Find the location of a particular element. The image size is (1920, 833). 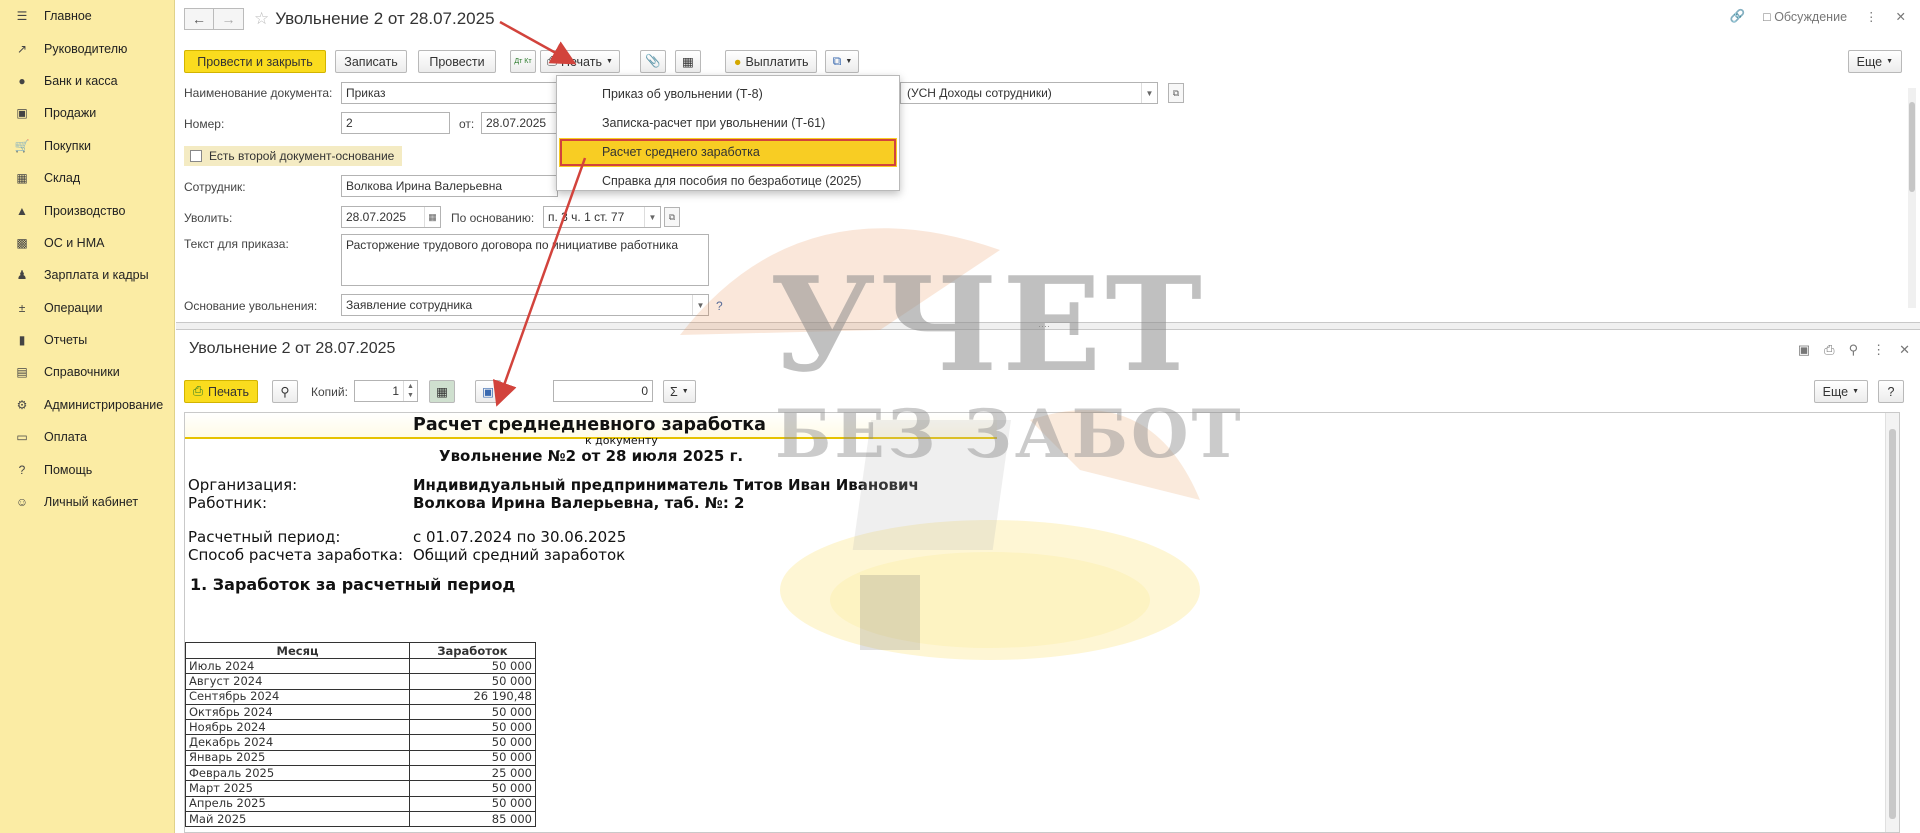

basis-label: По основанию: is located at coordinates (493, 218).